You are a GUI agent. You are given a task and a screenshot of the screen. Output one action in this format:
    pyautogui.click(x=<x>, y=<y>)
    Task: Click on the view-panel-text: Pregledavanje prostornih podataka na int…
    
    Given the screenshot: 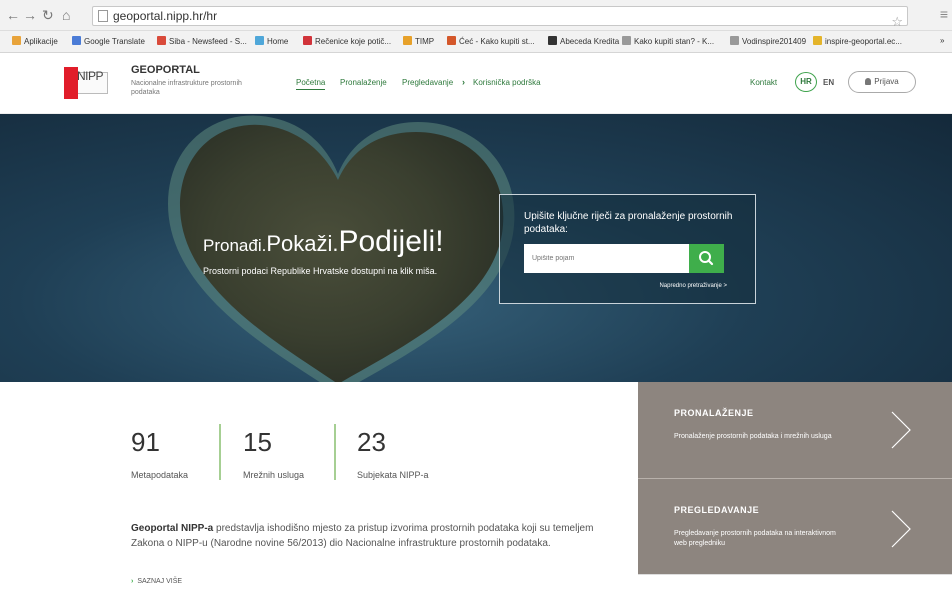 What is the action you would take?
    pyautogui.click(x=755, y=538)
    